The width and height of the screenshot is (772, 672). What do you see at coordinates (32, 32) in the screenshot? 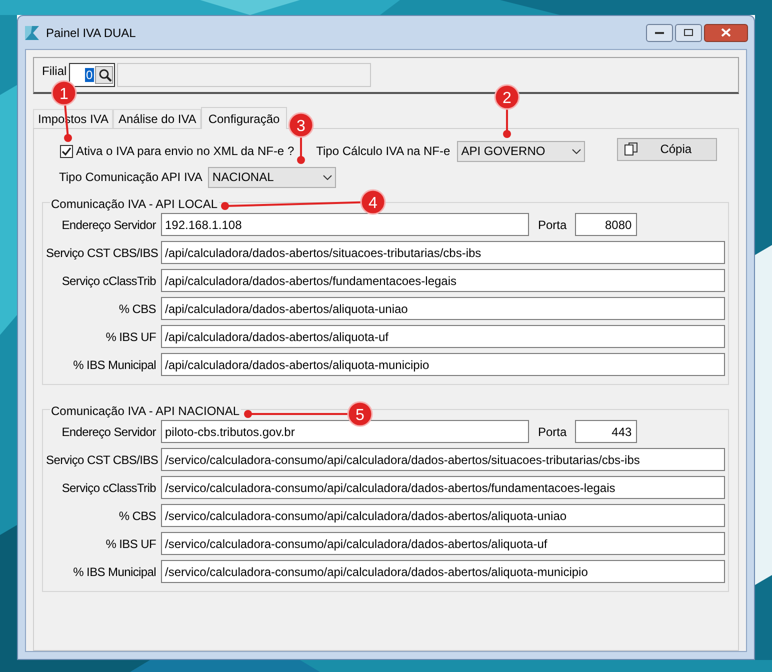
I see `app-logo-icon` at bounding box center [32, 32].